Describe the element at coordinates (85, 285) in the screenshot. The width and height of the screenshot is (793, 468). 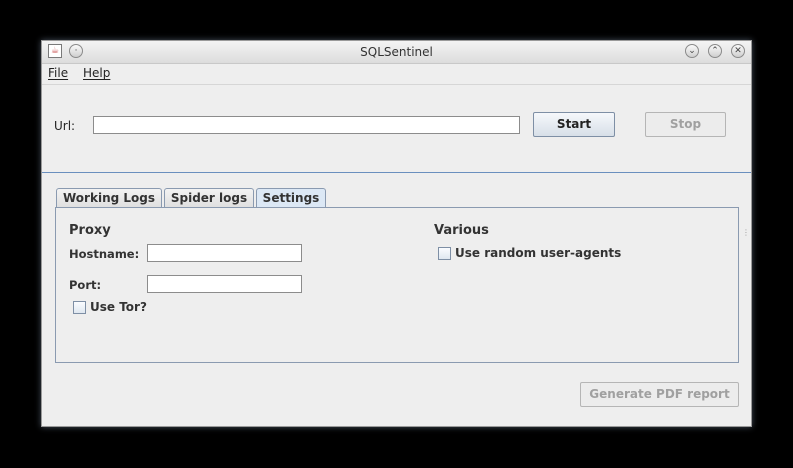
I see `port-label: Port:` at that location.